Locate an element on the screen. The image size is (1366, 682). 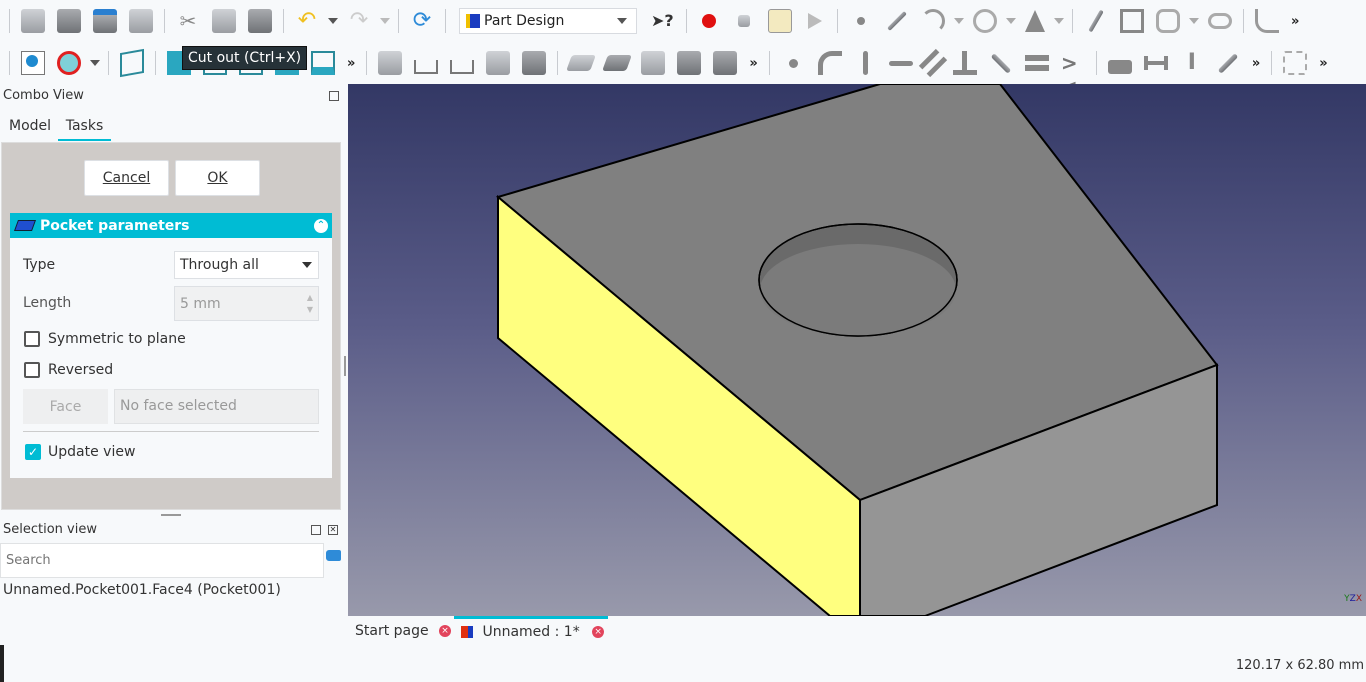
constrain-lock-icon is located at coordinates (1119, 67).